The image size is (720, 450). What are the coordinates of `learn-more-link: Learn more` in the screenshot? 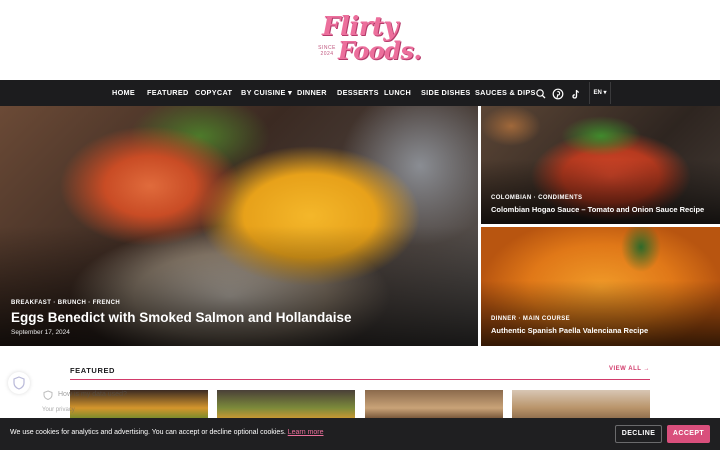 It's located at (306, 432).